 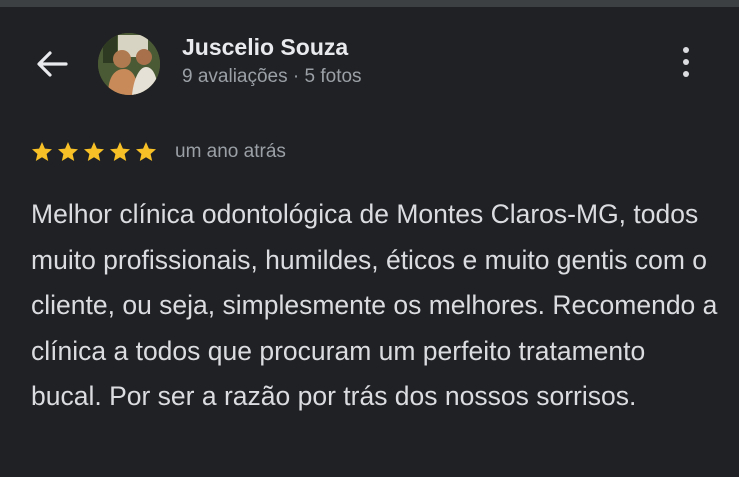 I want to click on back-button, so click(x=52, y=64).